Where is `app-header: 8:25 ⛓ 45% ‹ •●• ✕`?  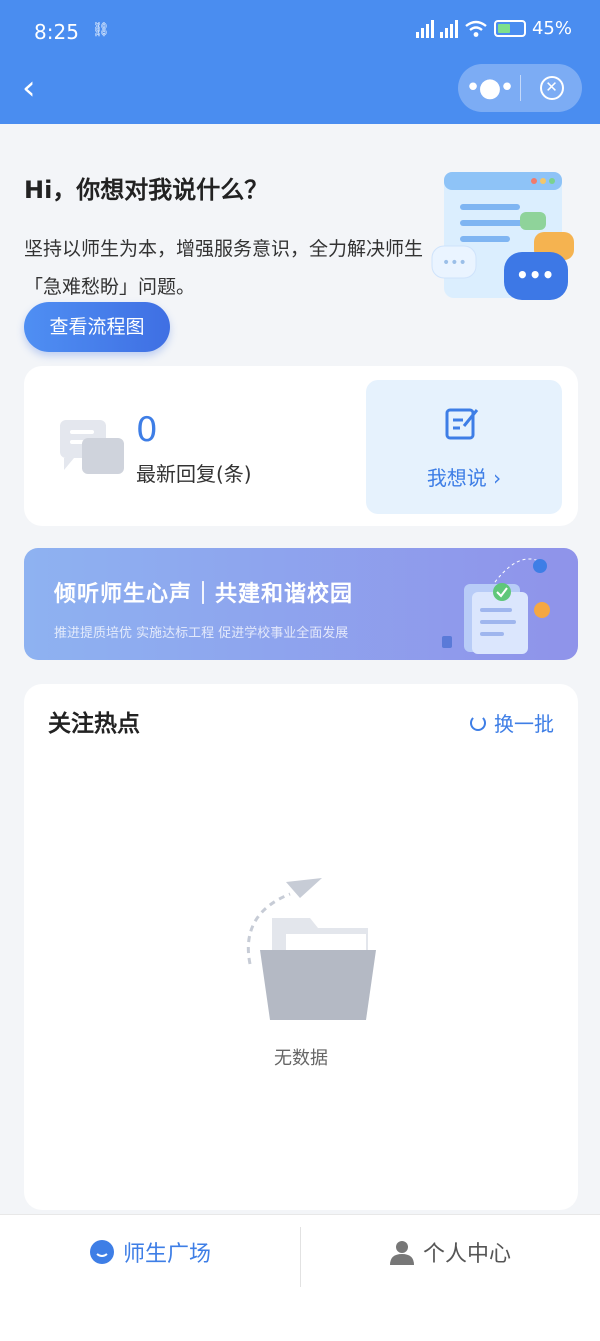
app-header: 8:25 ⛓ 45% ‹ •●• ✕ is located at coordinates (300, 62).